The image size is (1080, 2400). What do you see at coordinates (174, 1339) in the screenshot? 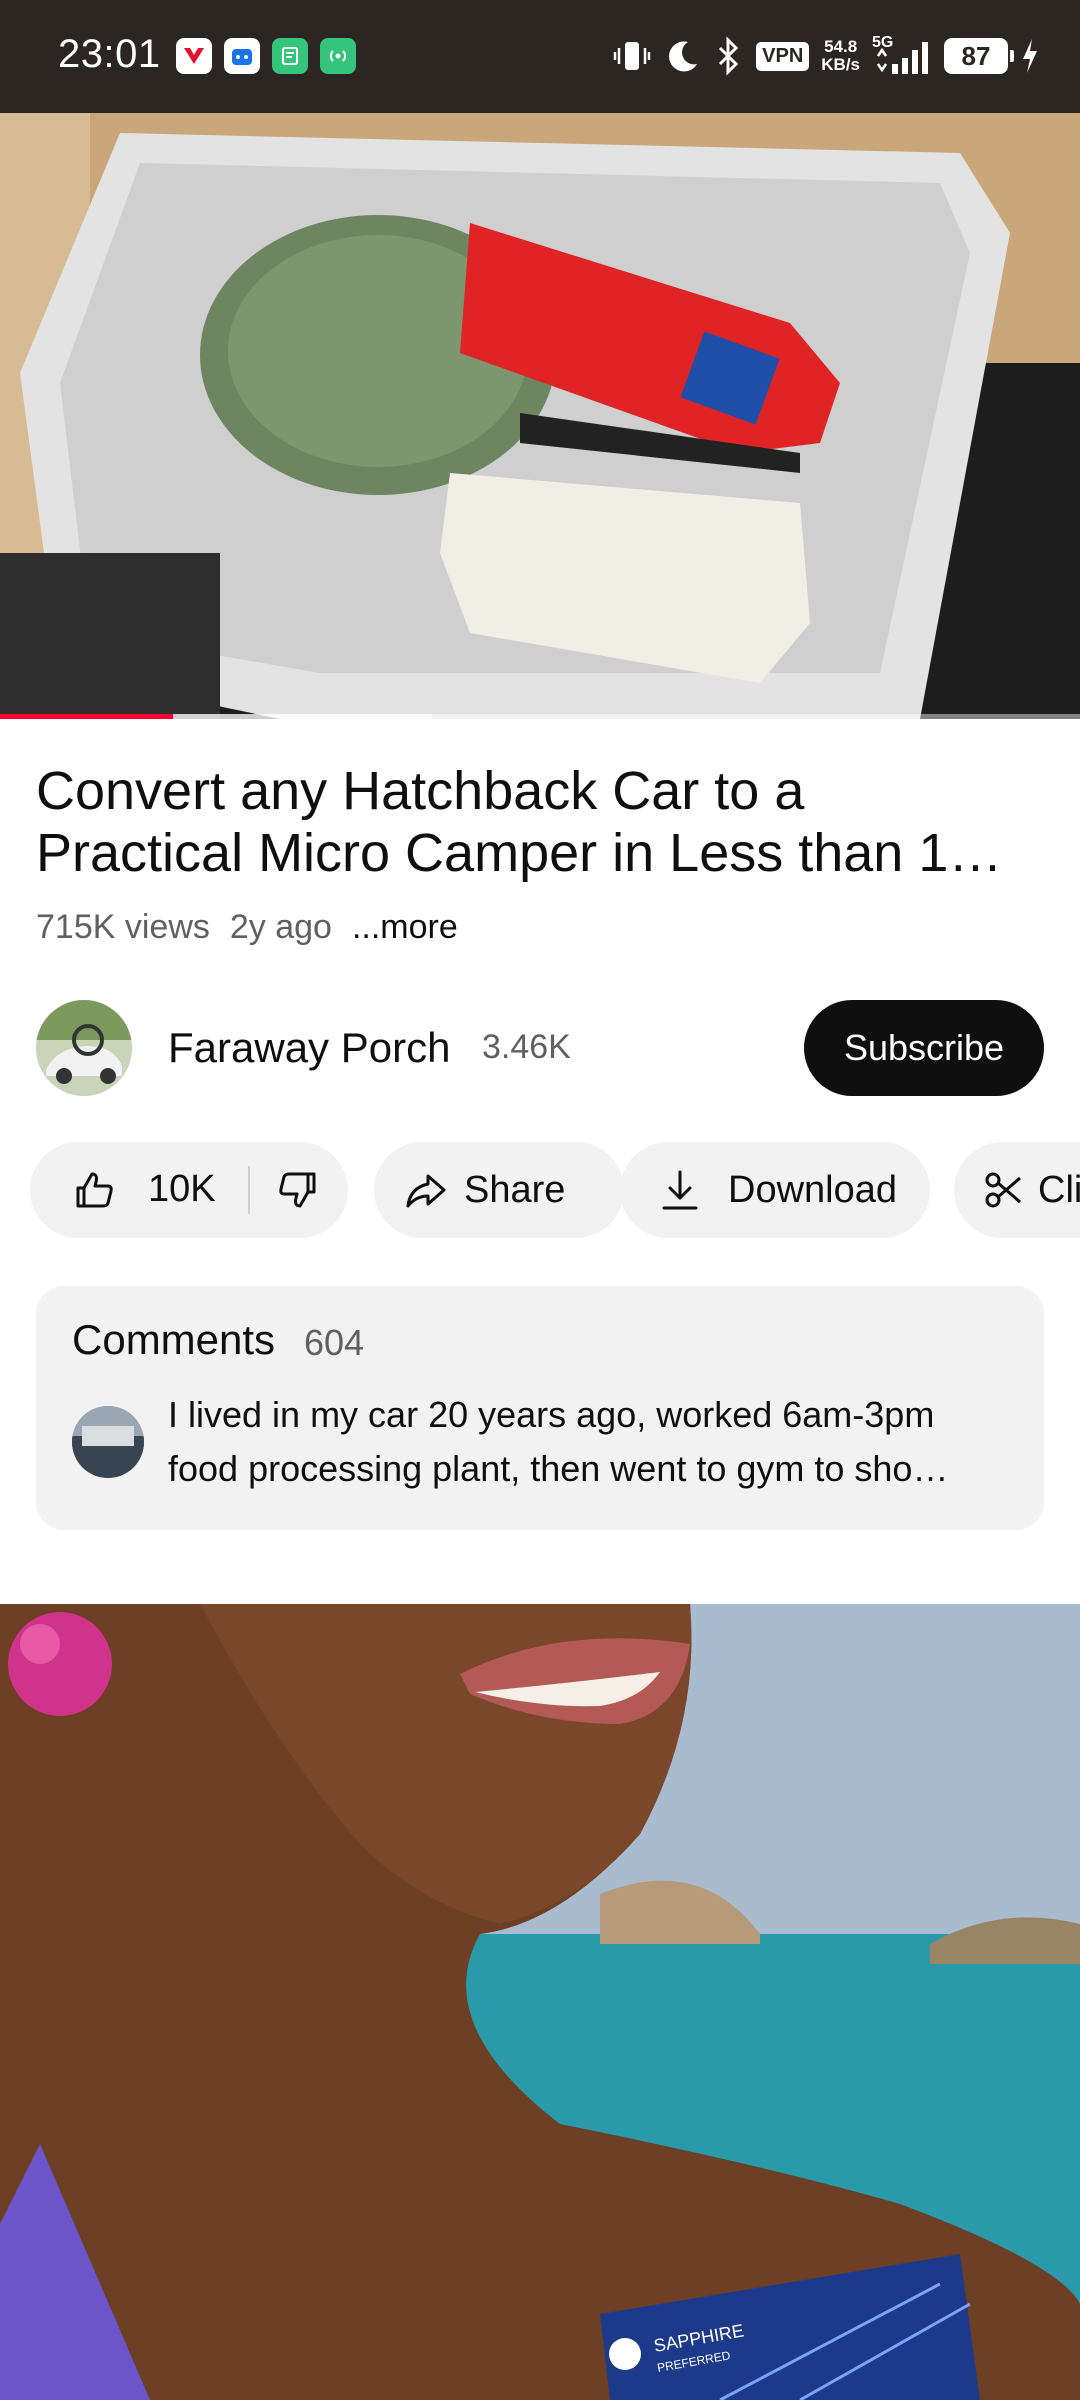
I see `comments-label: Comments` at bounding box center [174, 1339].